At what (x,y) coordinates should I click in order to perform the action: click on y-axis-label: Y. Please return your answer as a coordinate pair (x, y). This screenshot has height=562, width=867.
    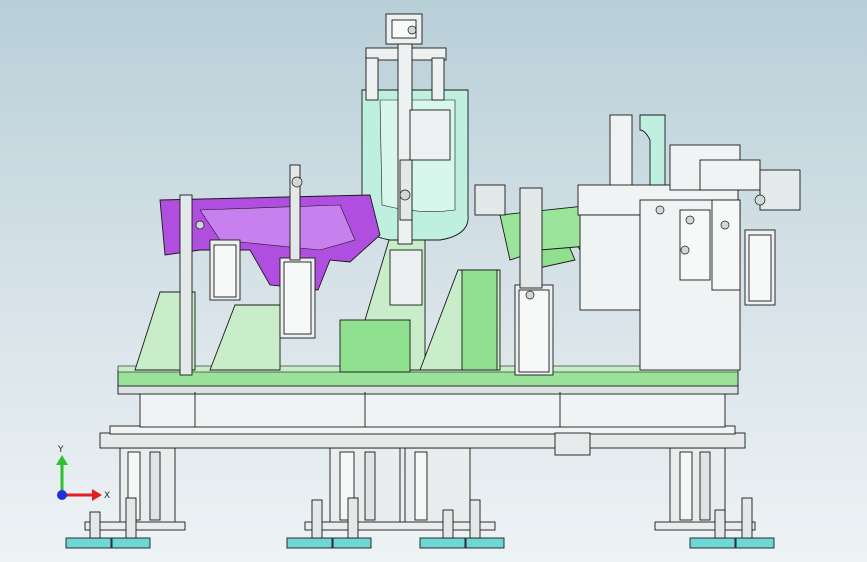
    Looking at the image, I should click on (60, 450).